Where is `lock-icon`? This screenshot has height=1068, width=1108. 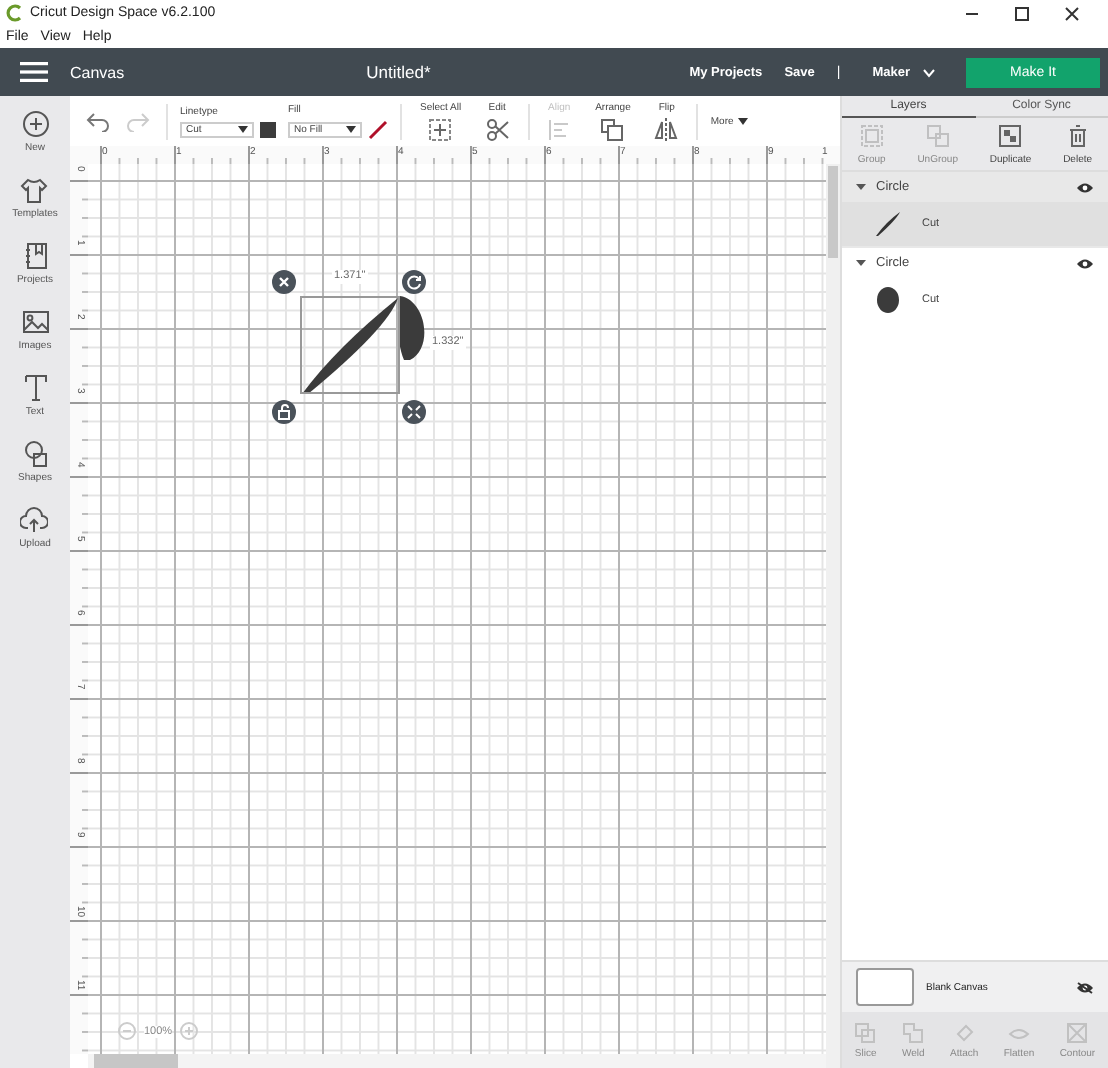
lock-icon is located at coordinates (284, 412).